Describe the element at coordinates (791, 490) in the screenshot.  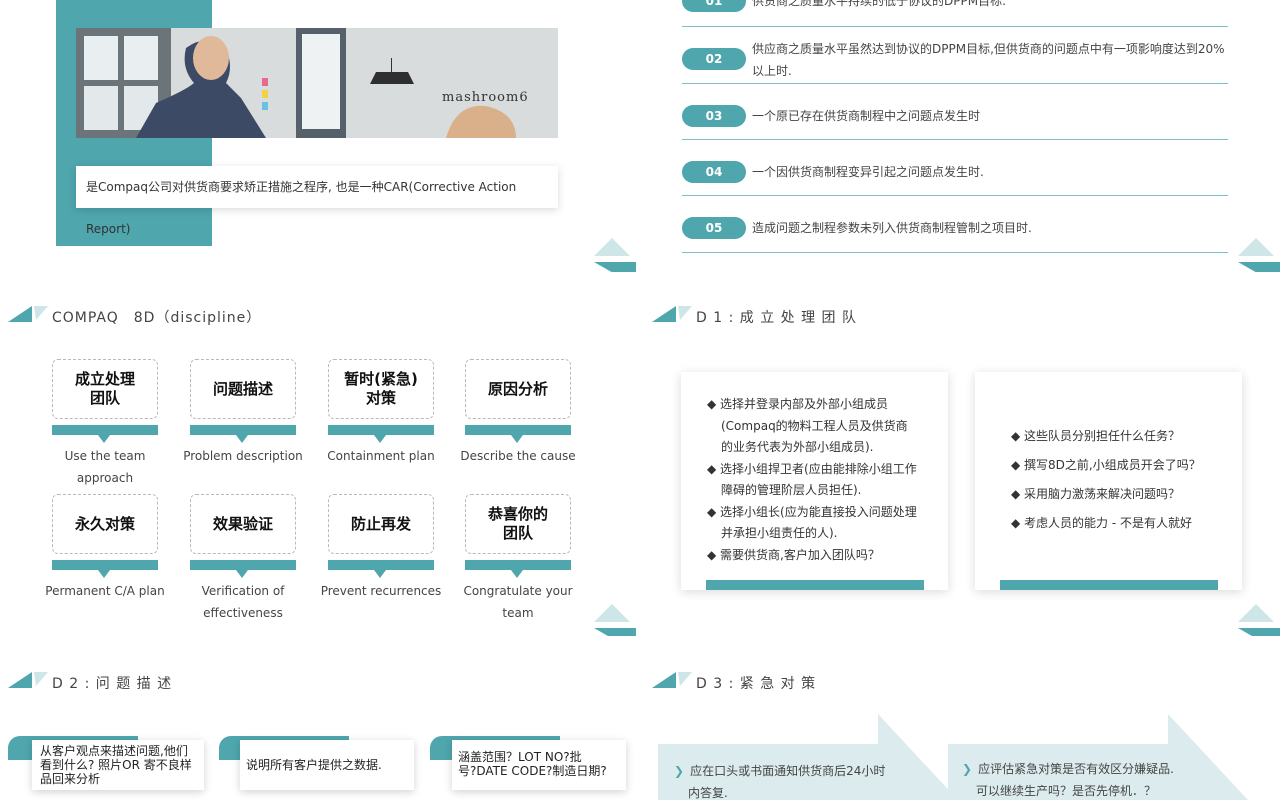
I see `list-item-continued: 障碍的管理阶层人员担任).` at that location.